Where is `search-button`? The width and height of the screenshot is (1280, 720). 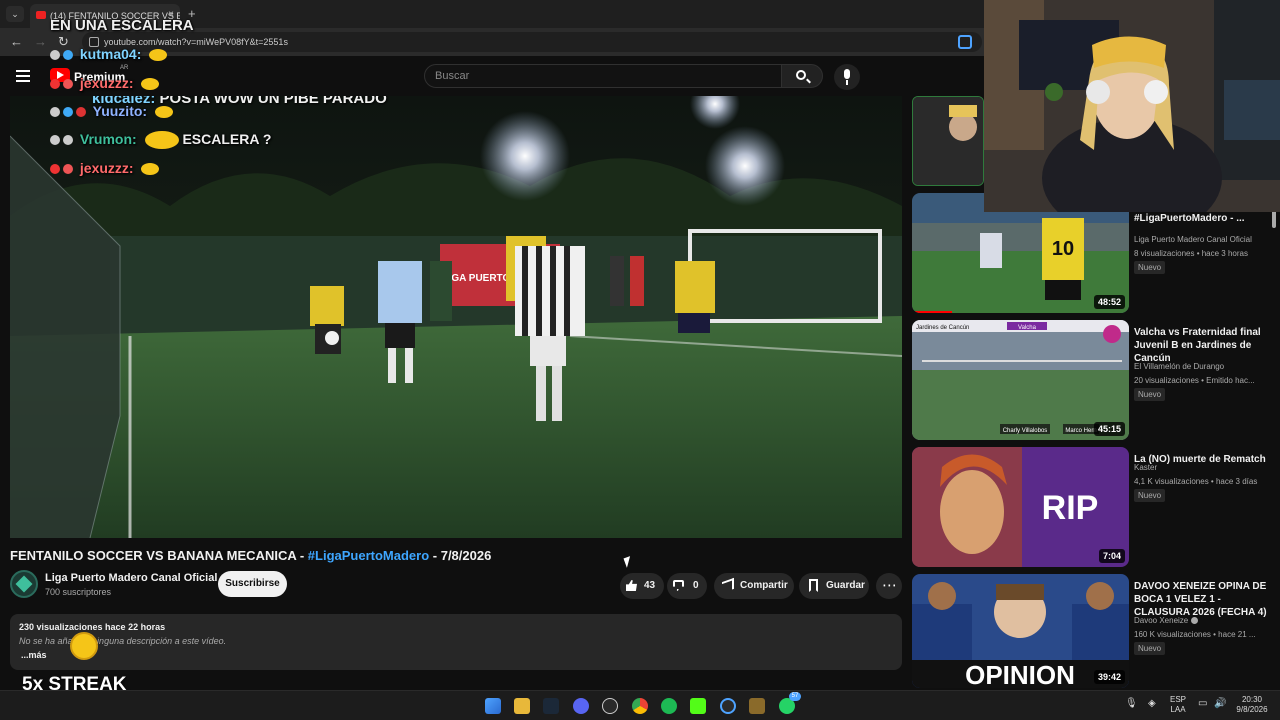 search-button is located at coordinates (802, 76).